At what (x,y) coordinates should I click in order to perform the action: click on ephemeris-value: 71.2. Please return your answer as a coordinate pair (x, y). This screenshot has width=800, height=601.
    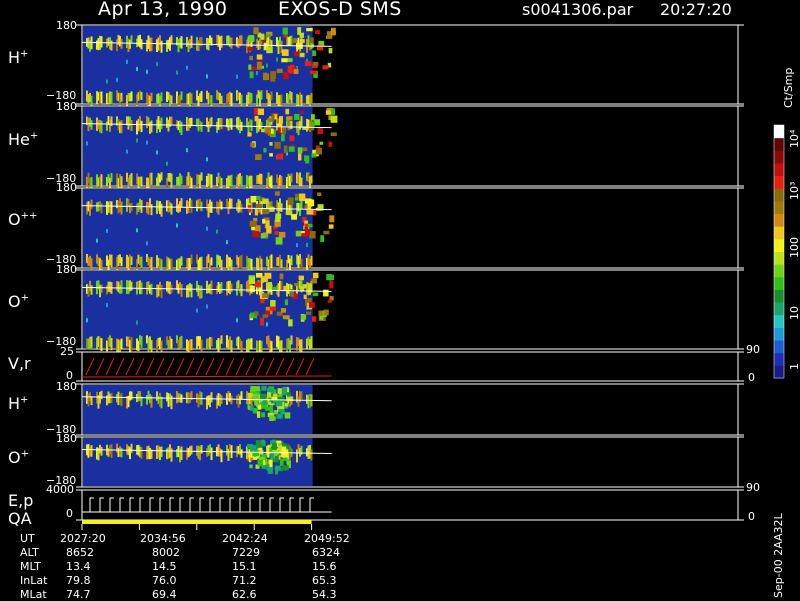
    Looking at the image, I should click on (244, 580).